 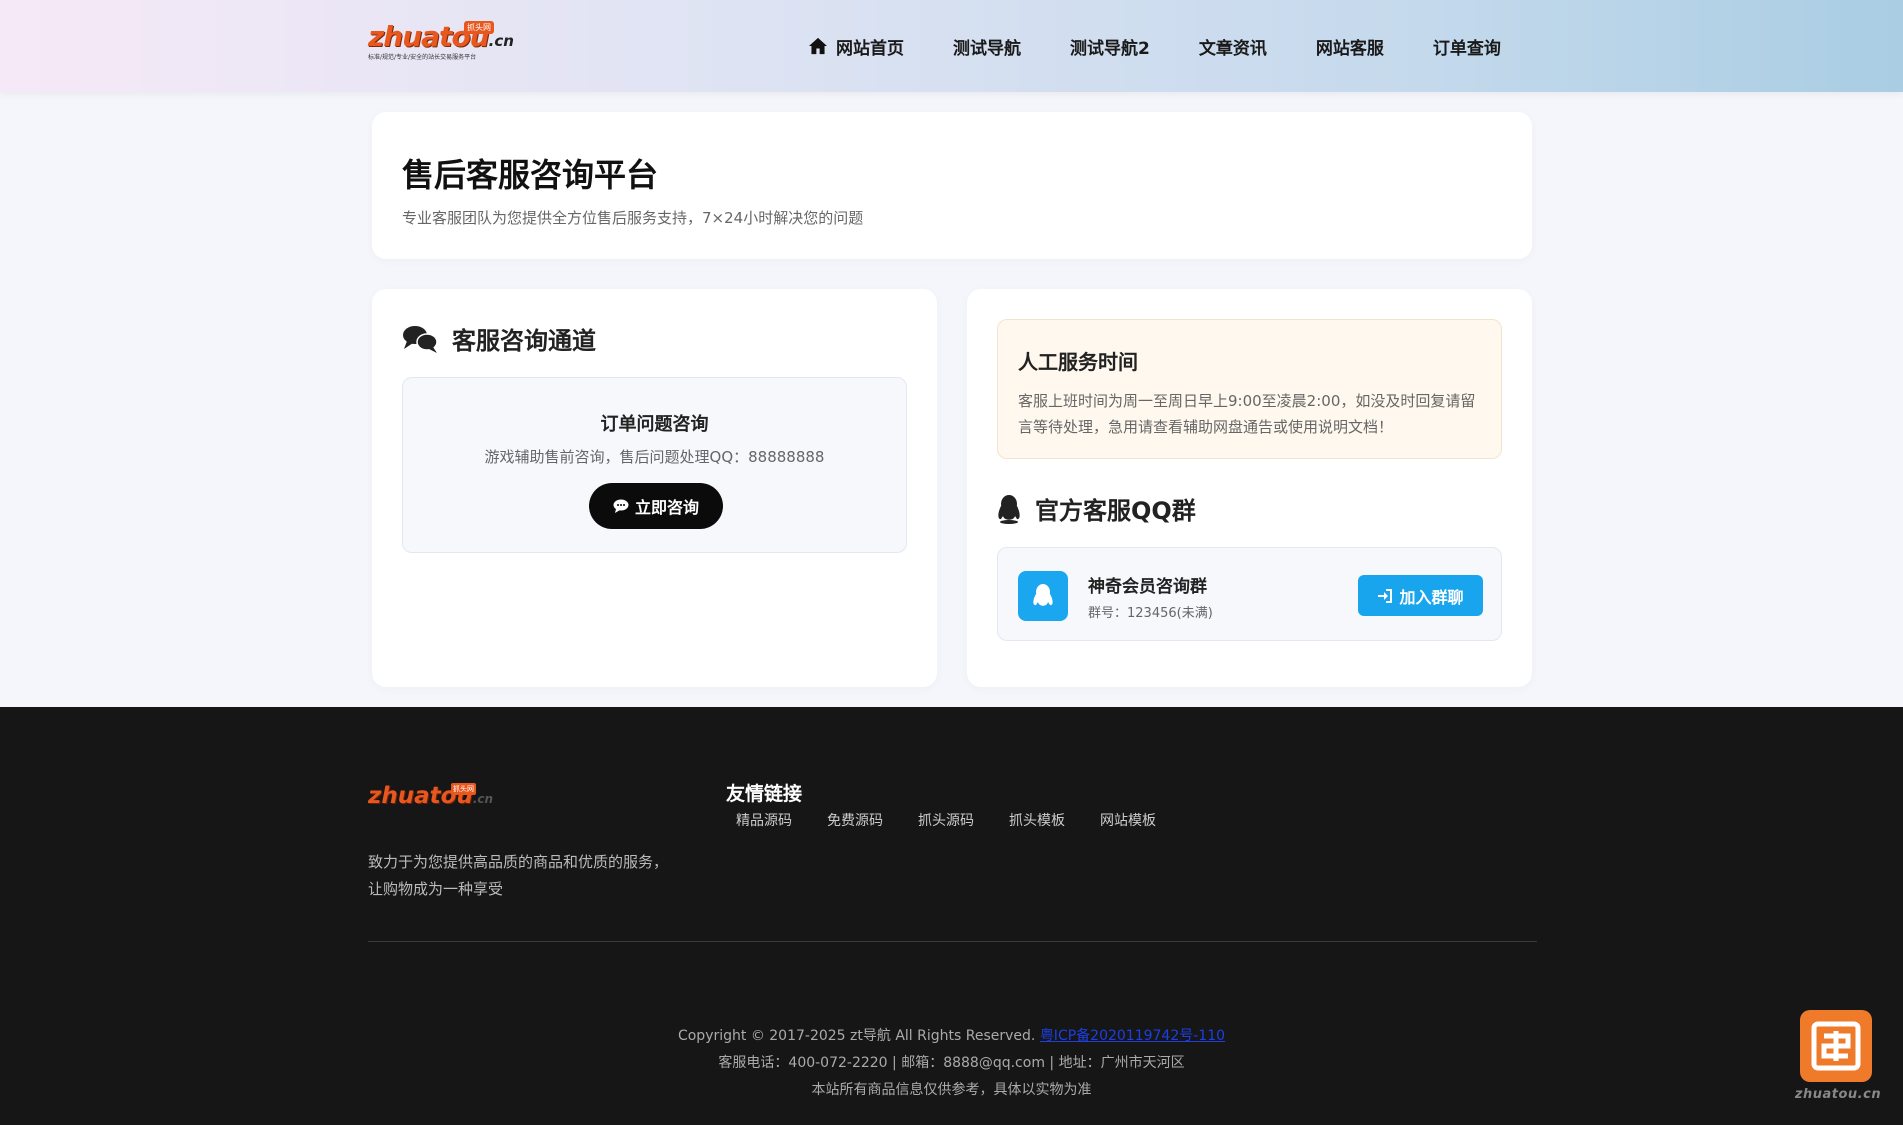 What do you see at coordinates (633, 218) in the screenshot?
I see `page-subtitle: 专业客服团队为您提供全方位售后服务支持，7×24小时解决您的问题` at bounding box center [633, 218].